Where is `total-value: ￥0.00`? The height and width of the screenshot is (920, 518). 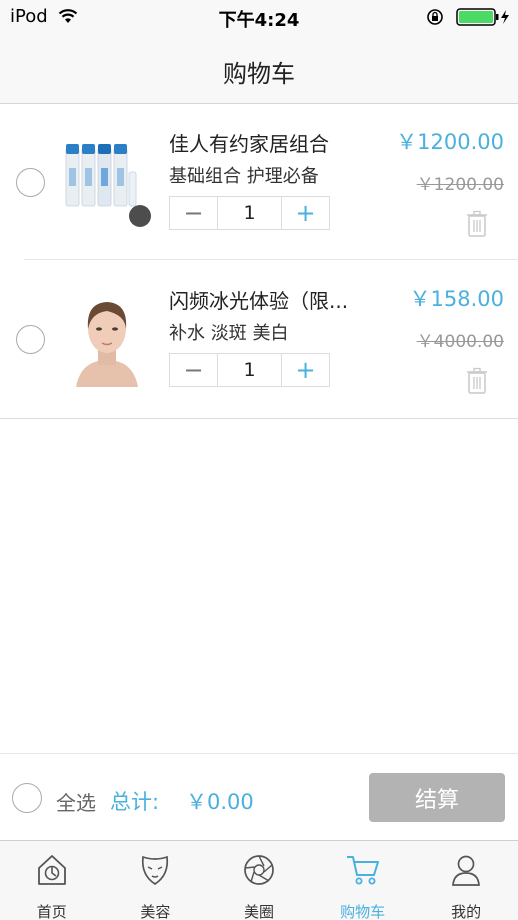 total-value: ￥0.00 is located at coordinates (220, 802).